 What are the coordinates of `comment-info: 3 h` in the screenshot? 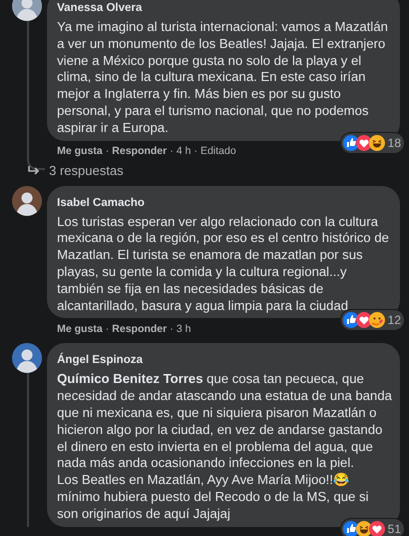 It's located at (183, 329).